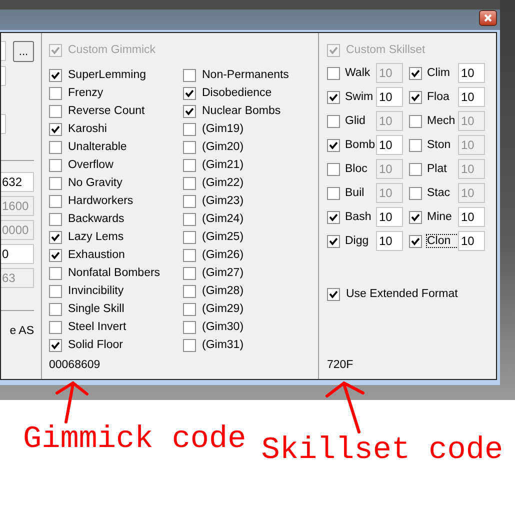 This screenshot has width=515, height=506. What do you see at coordinates (437, 169) in the screenshot?
I see `checkbox-label: Plat` at bounding box center [437, 169].